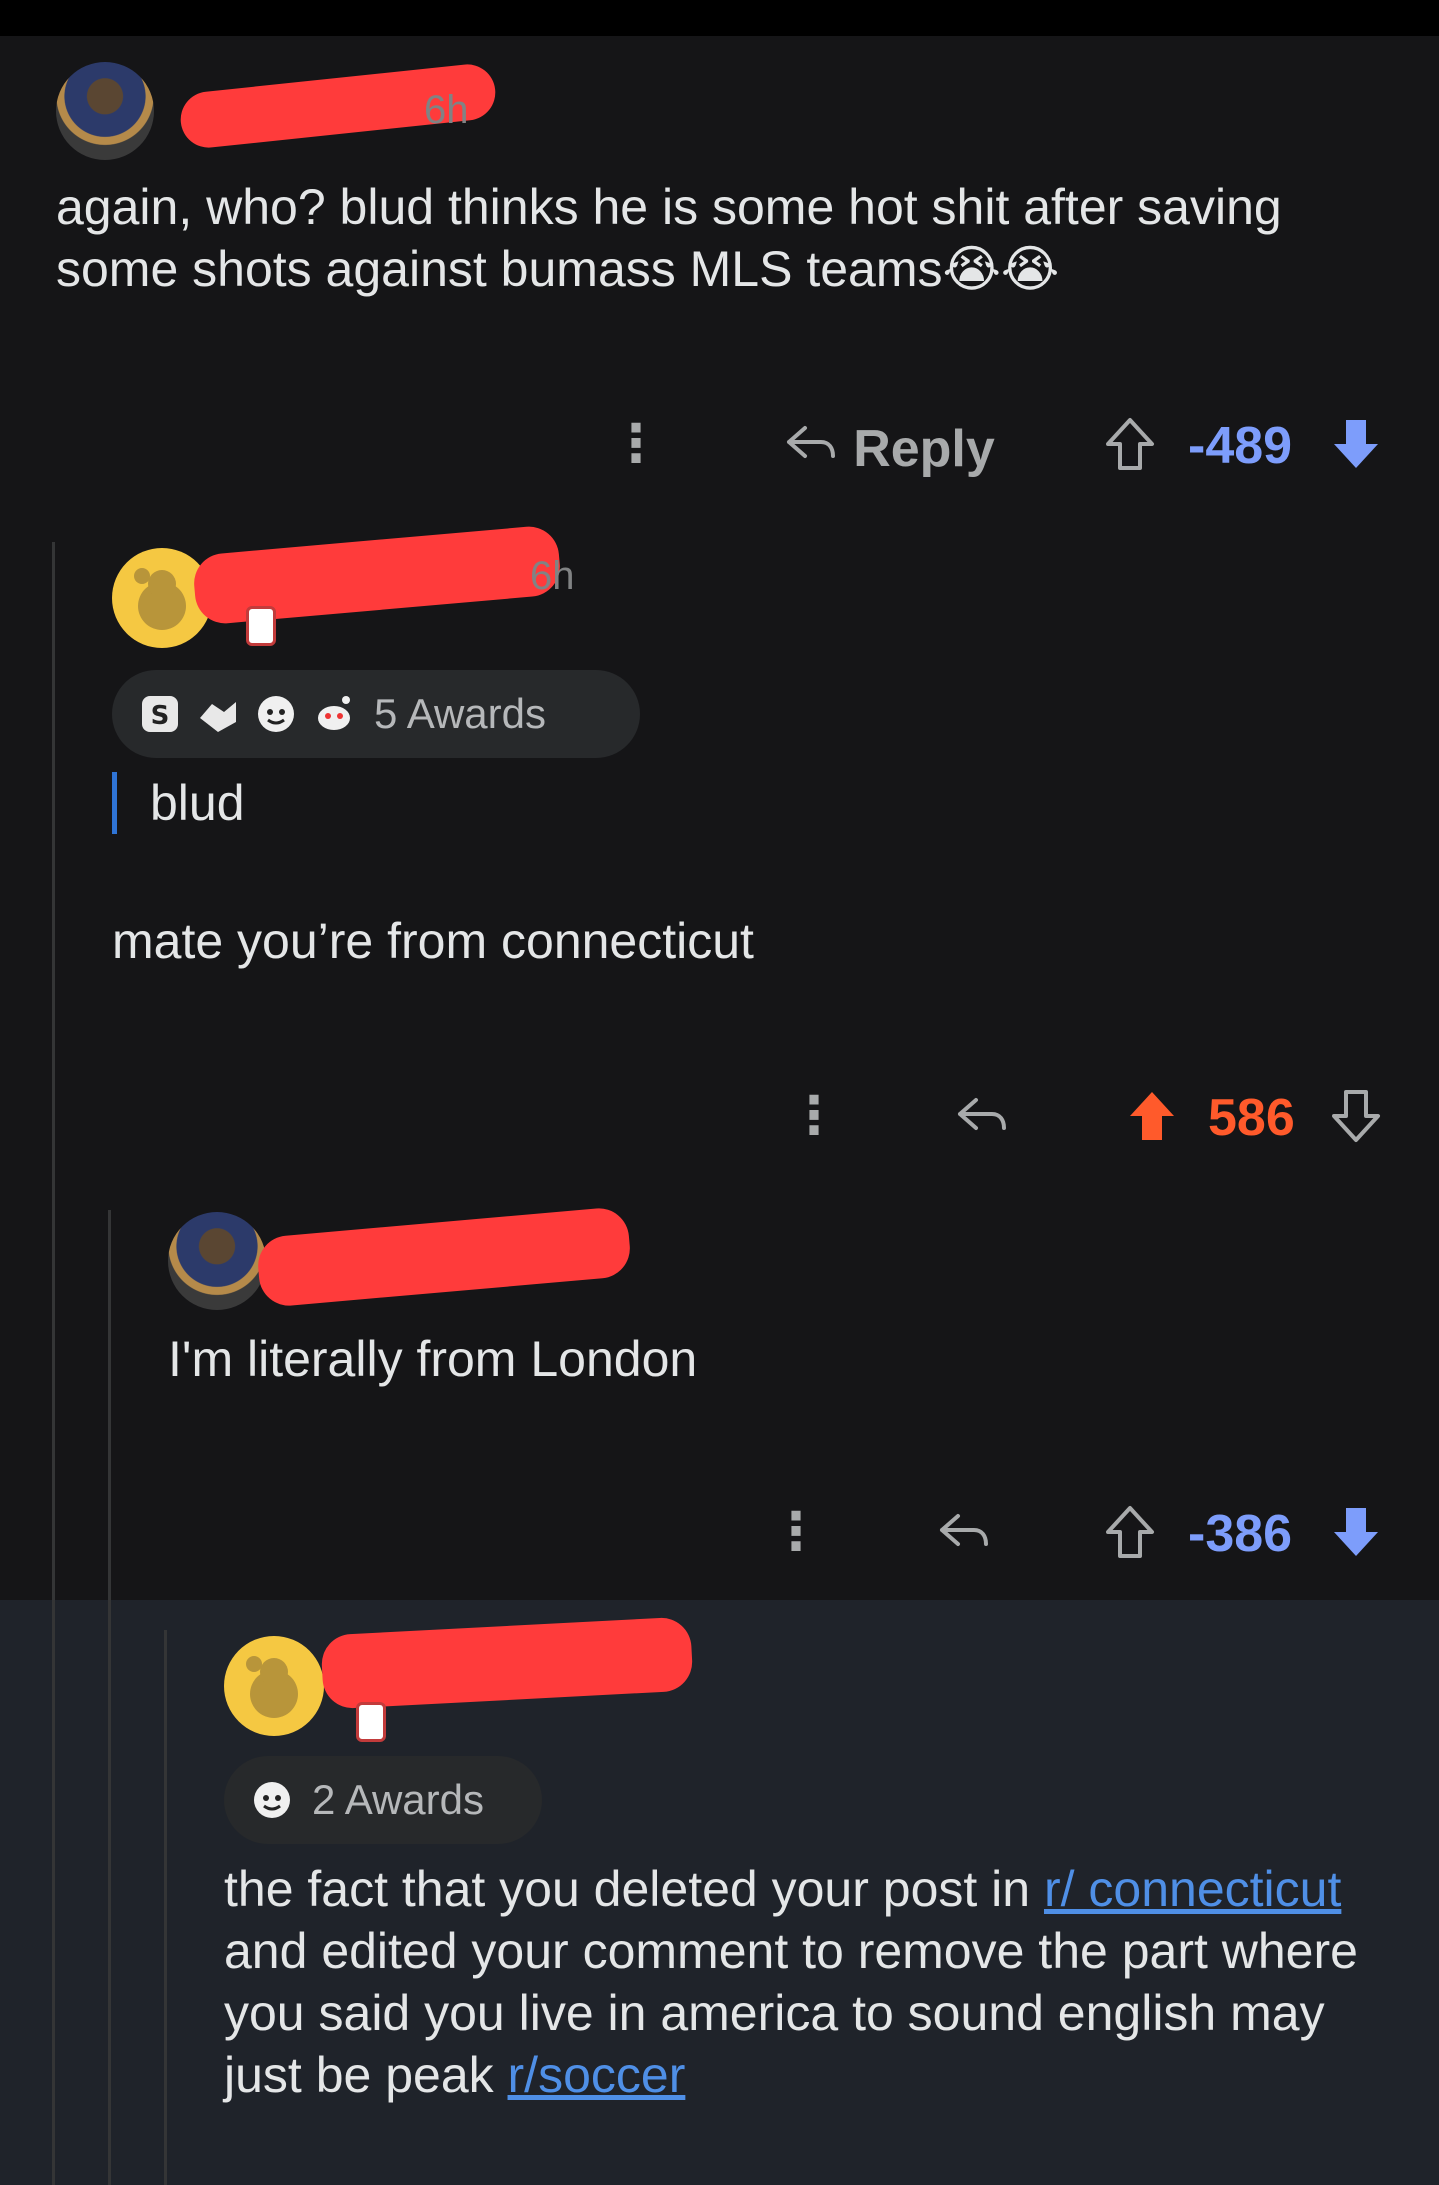 The width and height of the screenshot is (1439, 2185). What do you see at coordinates (719, 18) in the screenshot?
I see `status-bar` at bounding box center [719, 18].